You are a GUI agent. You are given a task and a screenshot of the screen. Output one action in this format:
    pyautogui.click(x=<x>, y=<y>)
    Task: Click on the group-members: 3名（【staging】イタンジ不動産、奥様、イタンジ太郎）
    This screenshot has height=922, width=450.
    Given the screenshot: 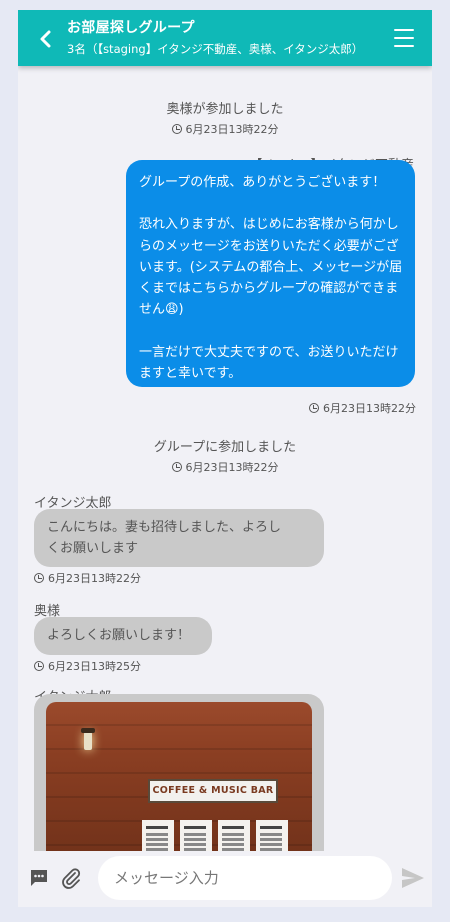 What is the action you would take?
    pyautogui.click(x=215, y=49)
    